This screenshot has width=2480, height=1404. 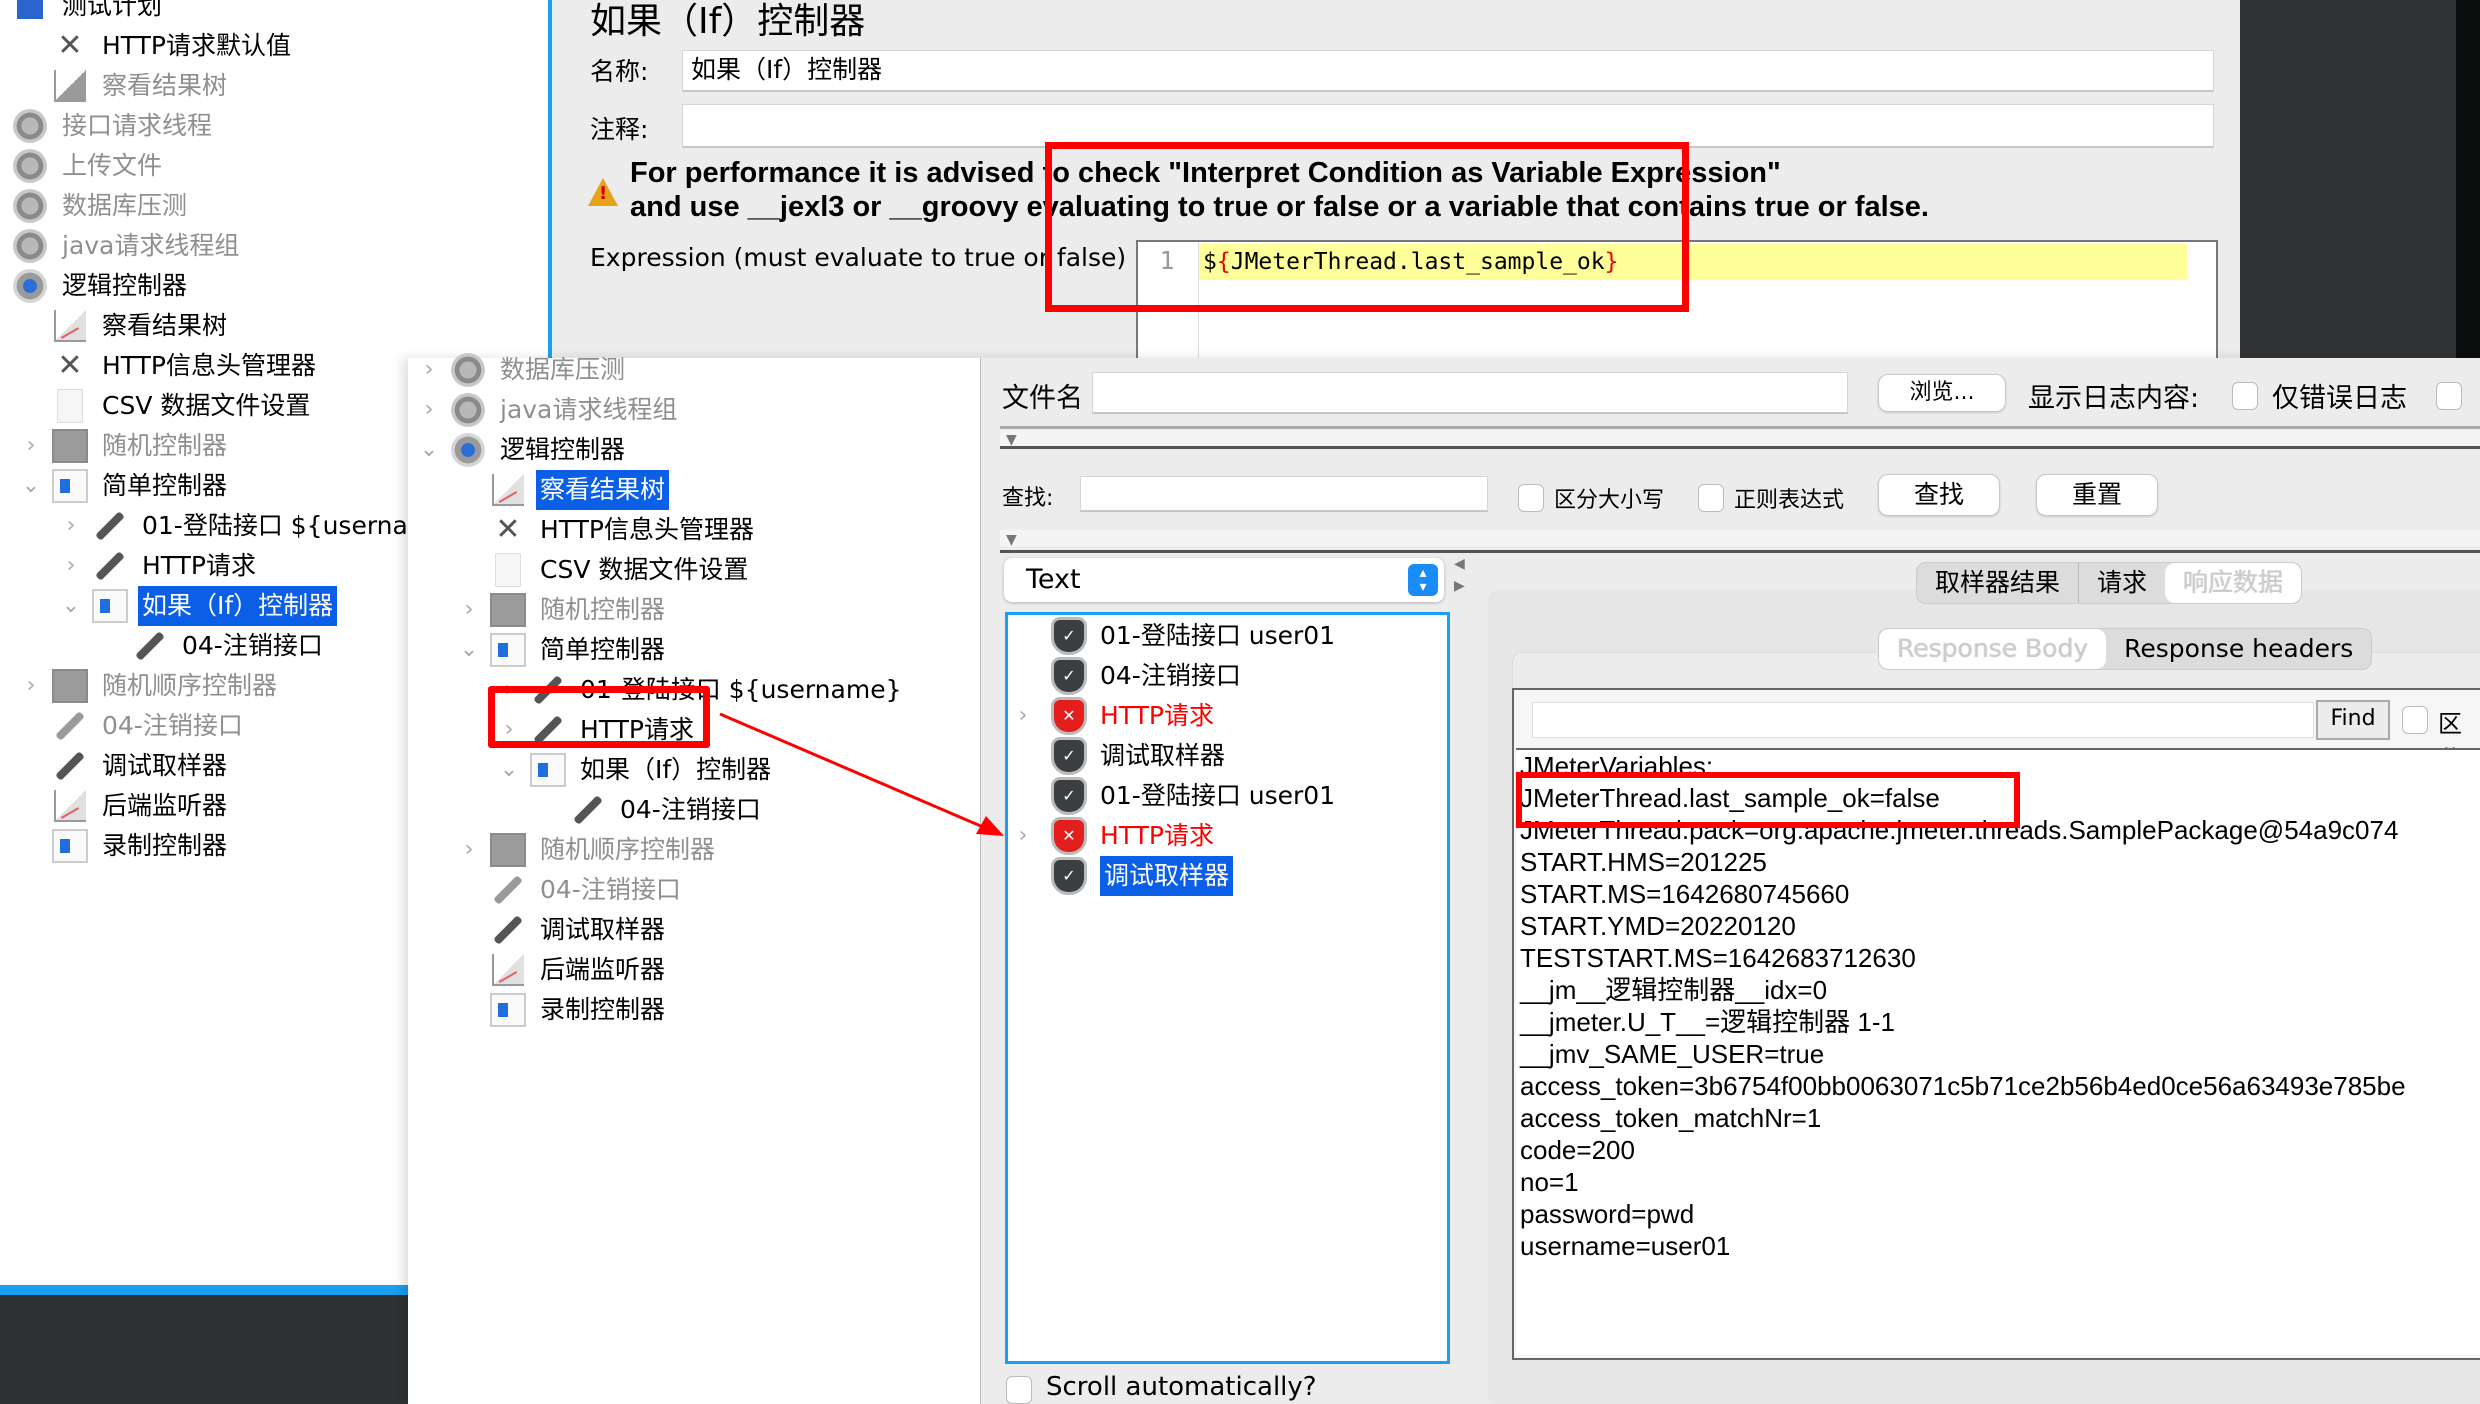 What do you see at coordinates (1707, 1022) in the screenshot?
I see `response-line: __jmeter.U_T__=逻辑控制器 1-1` at bounding box center [1707, 1022].